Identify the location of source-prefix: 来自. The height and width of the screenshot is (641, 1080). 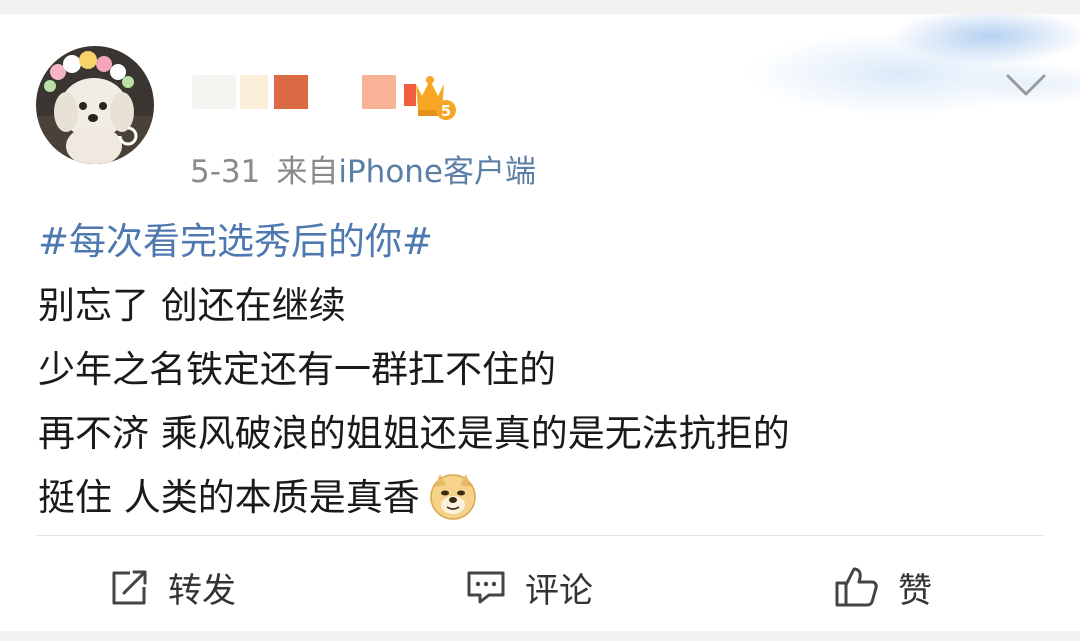
(307, 172).